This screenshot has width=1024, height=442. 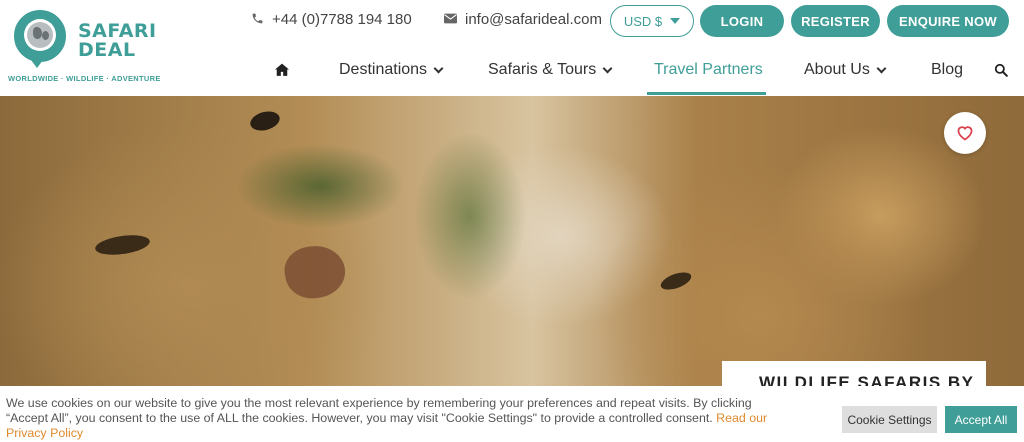 What do you see at coordinates (117, 40) in the screenshot?
I see `logo-text: SAFARI DEAL` at bounding box center [117, 40].